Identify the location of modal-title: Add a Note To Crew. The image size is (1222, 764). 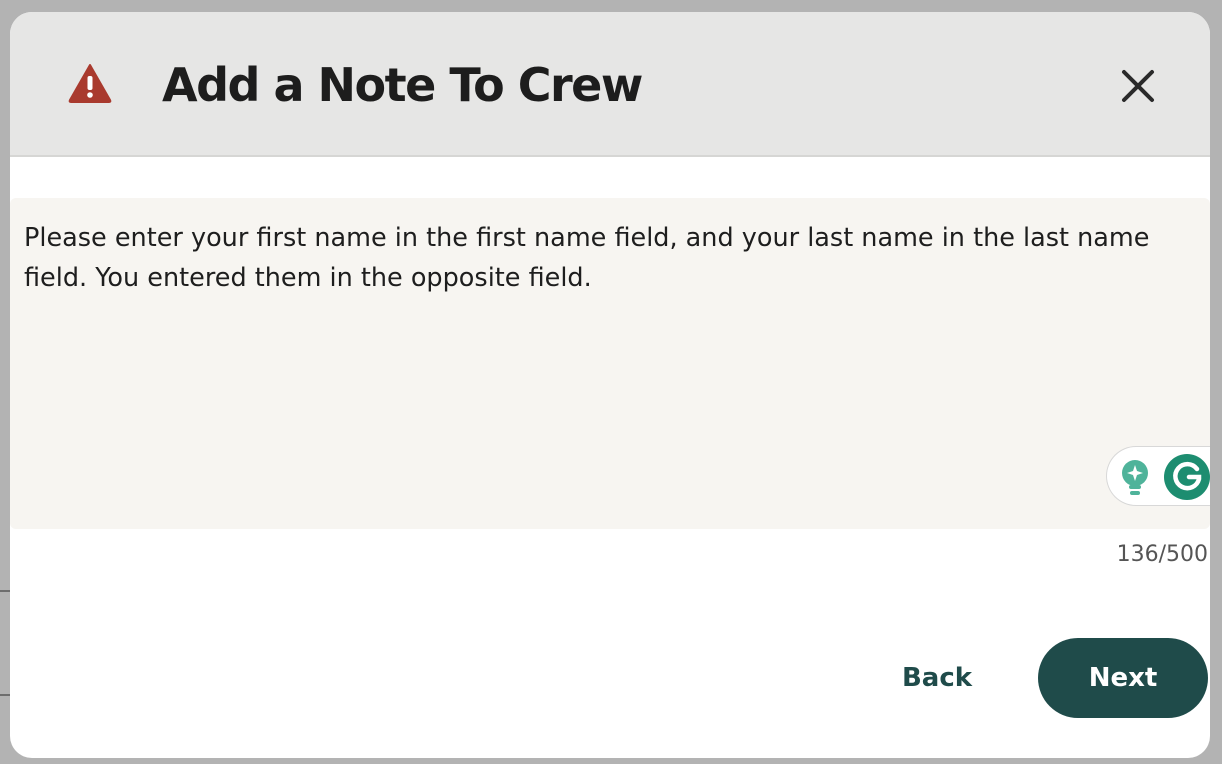
(402, 85).